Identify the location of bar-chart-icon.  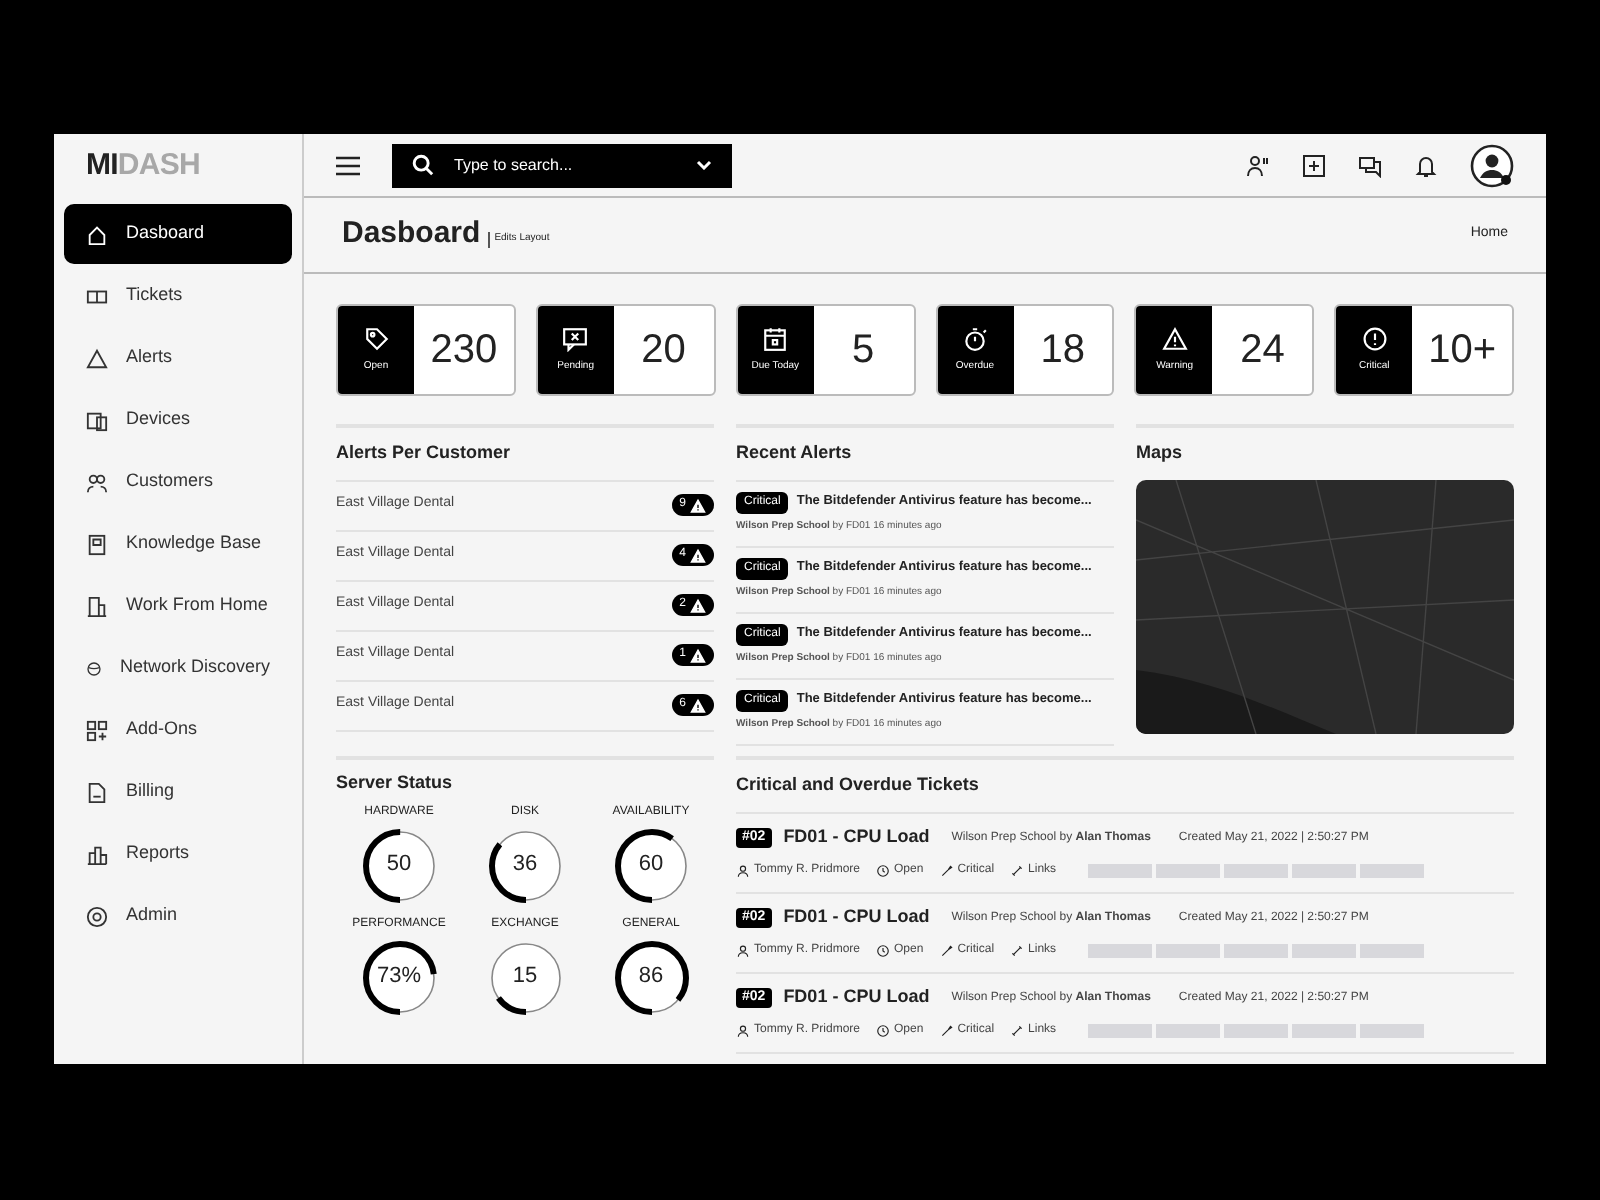
(97, 854).